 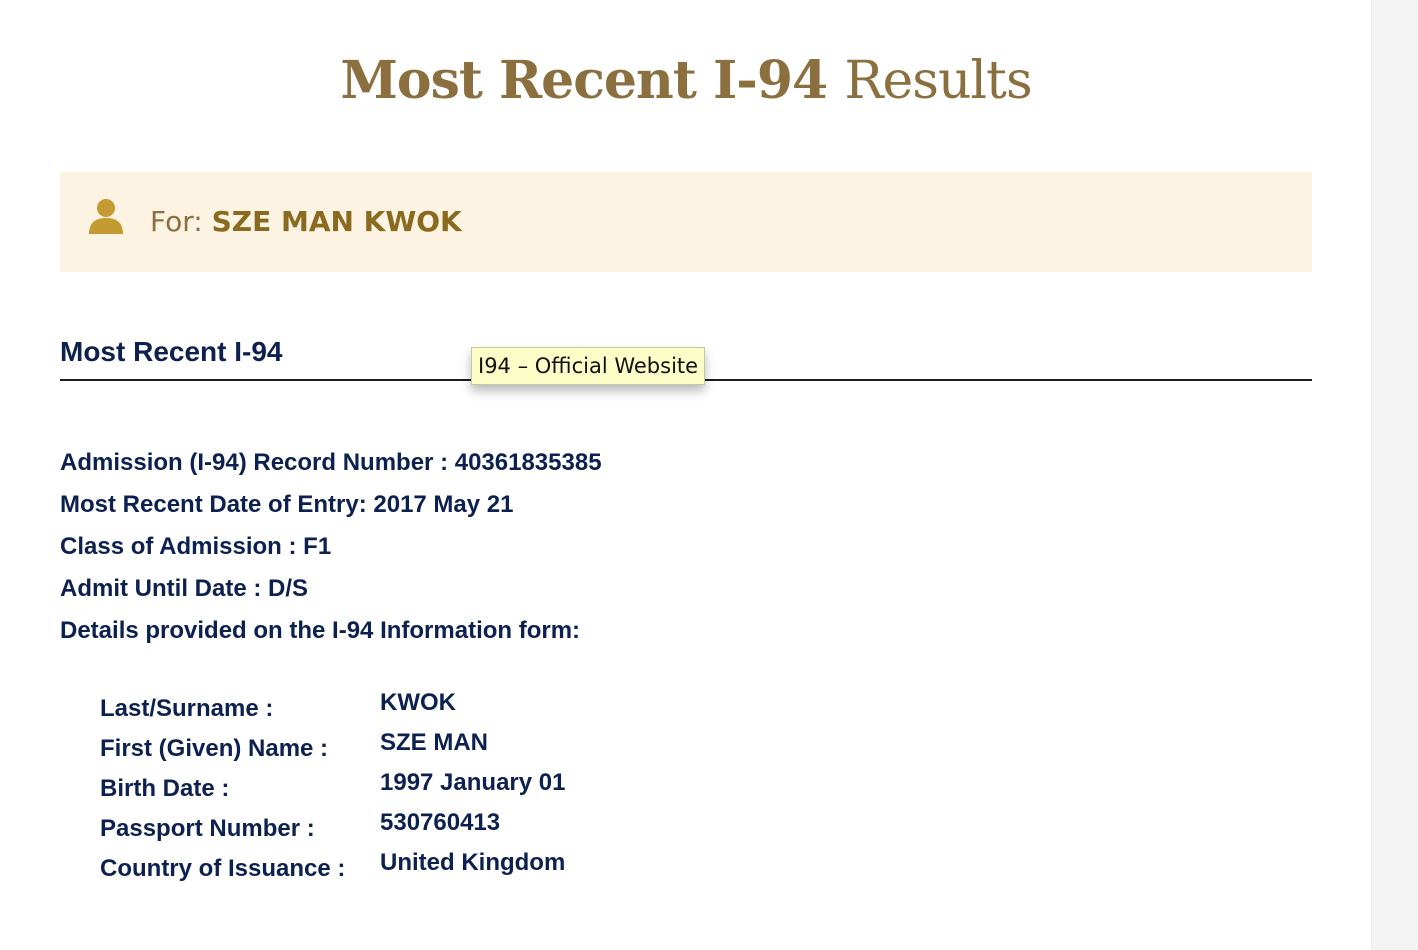 I want to click on detail-label: Last/Surname :, so click(x=187, y=708).